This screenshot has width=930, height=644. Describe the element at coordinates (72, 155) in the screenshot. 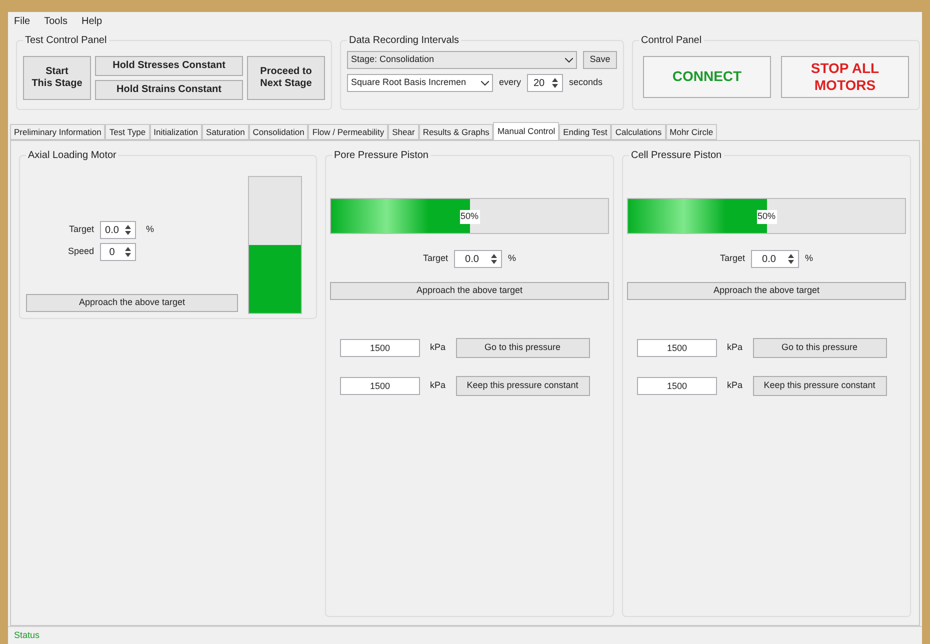

I see `group-title: Axial Loading Motor` at that location.